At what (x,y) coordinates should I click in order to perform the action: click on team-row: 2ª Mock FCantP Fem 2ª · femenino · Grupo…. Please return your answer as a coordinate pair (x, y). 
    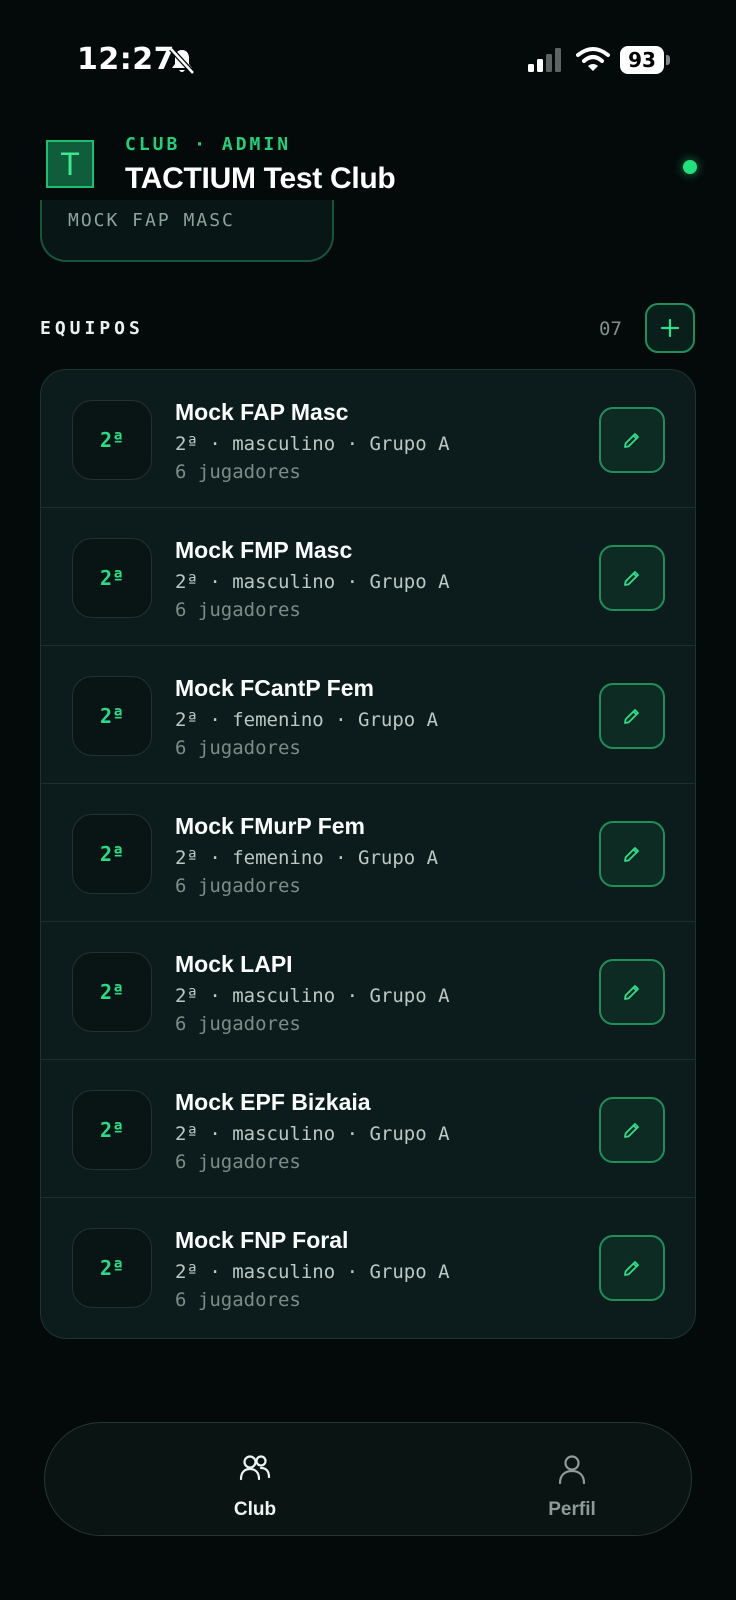
    Looking at the image, I should click on (368, 715).